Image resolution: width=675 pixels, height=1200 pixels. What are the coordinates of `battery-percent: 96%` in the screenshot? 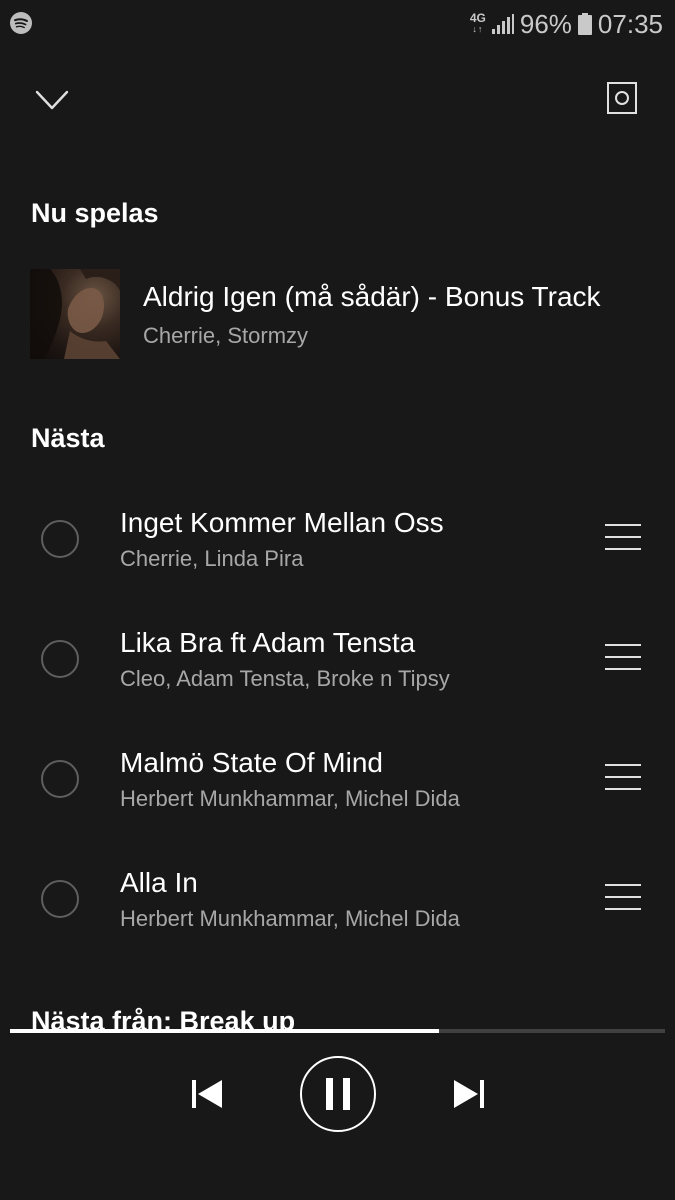 It's located at (545, 23).